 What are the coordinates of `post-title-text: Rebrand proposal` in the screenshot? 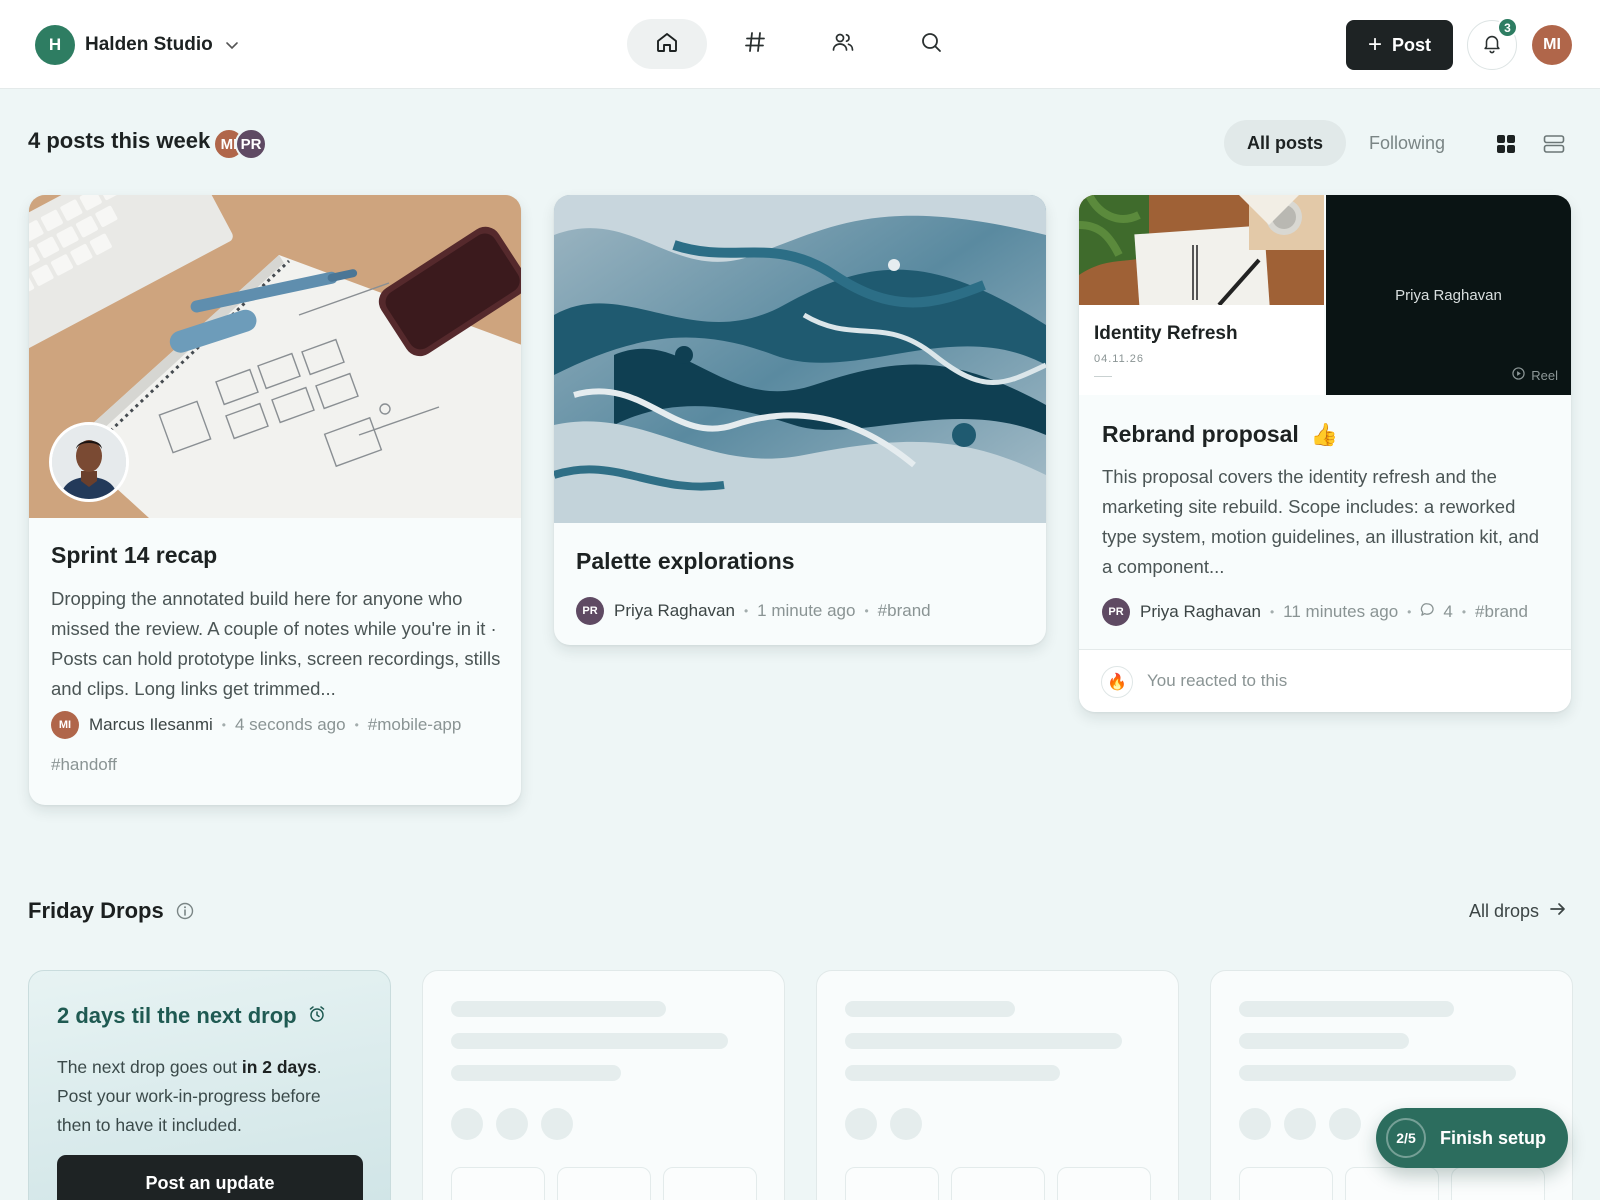 It's located at (1200, 434).